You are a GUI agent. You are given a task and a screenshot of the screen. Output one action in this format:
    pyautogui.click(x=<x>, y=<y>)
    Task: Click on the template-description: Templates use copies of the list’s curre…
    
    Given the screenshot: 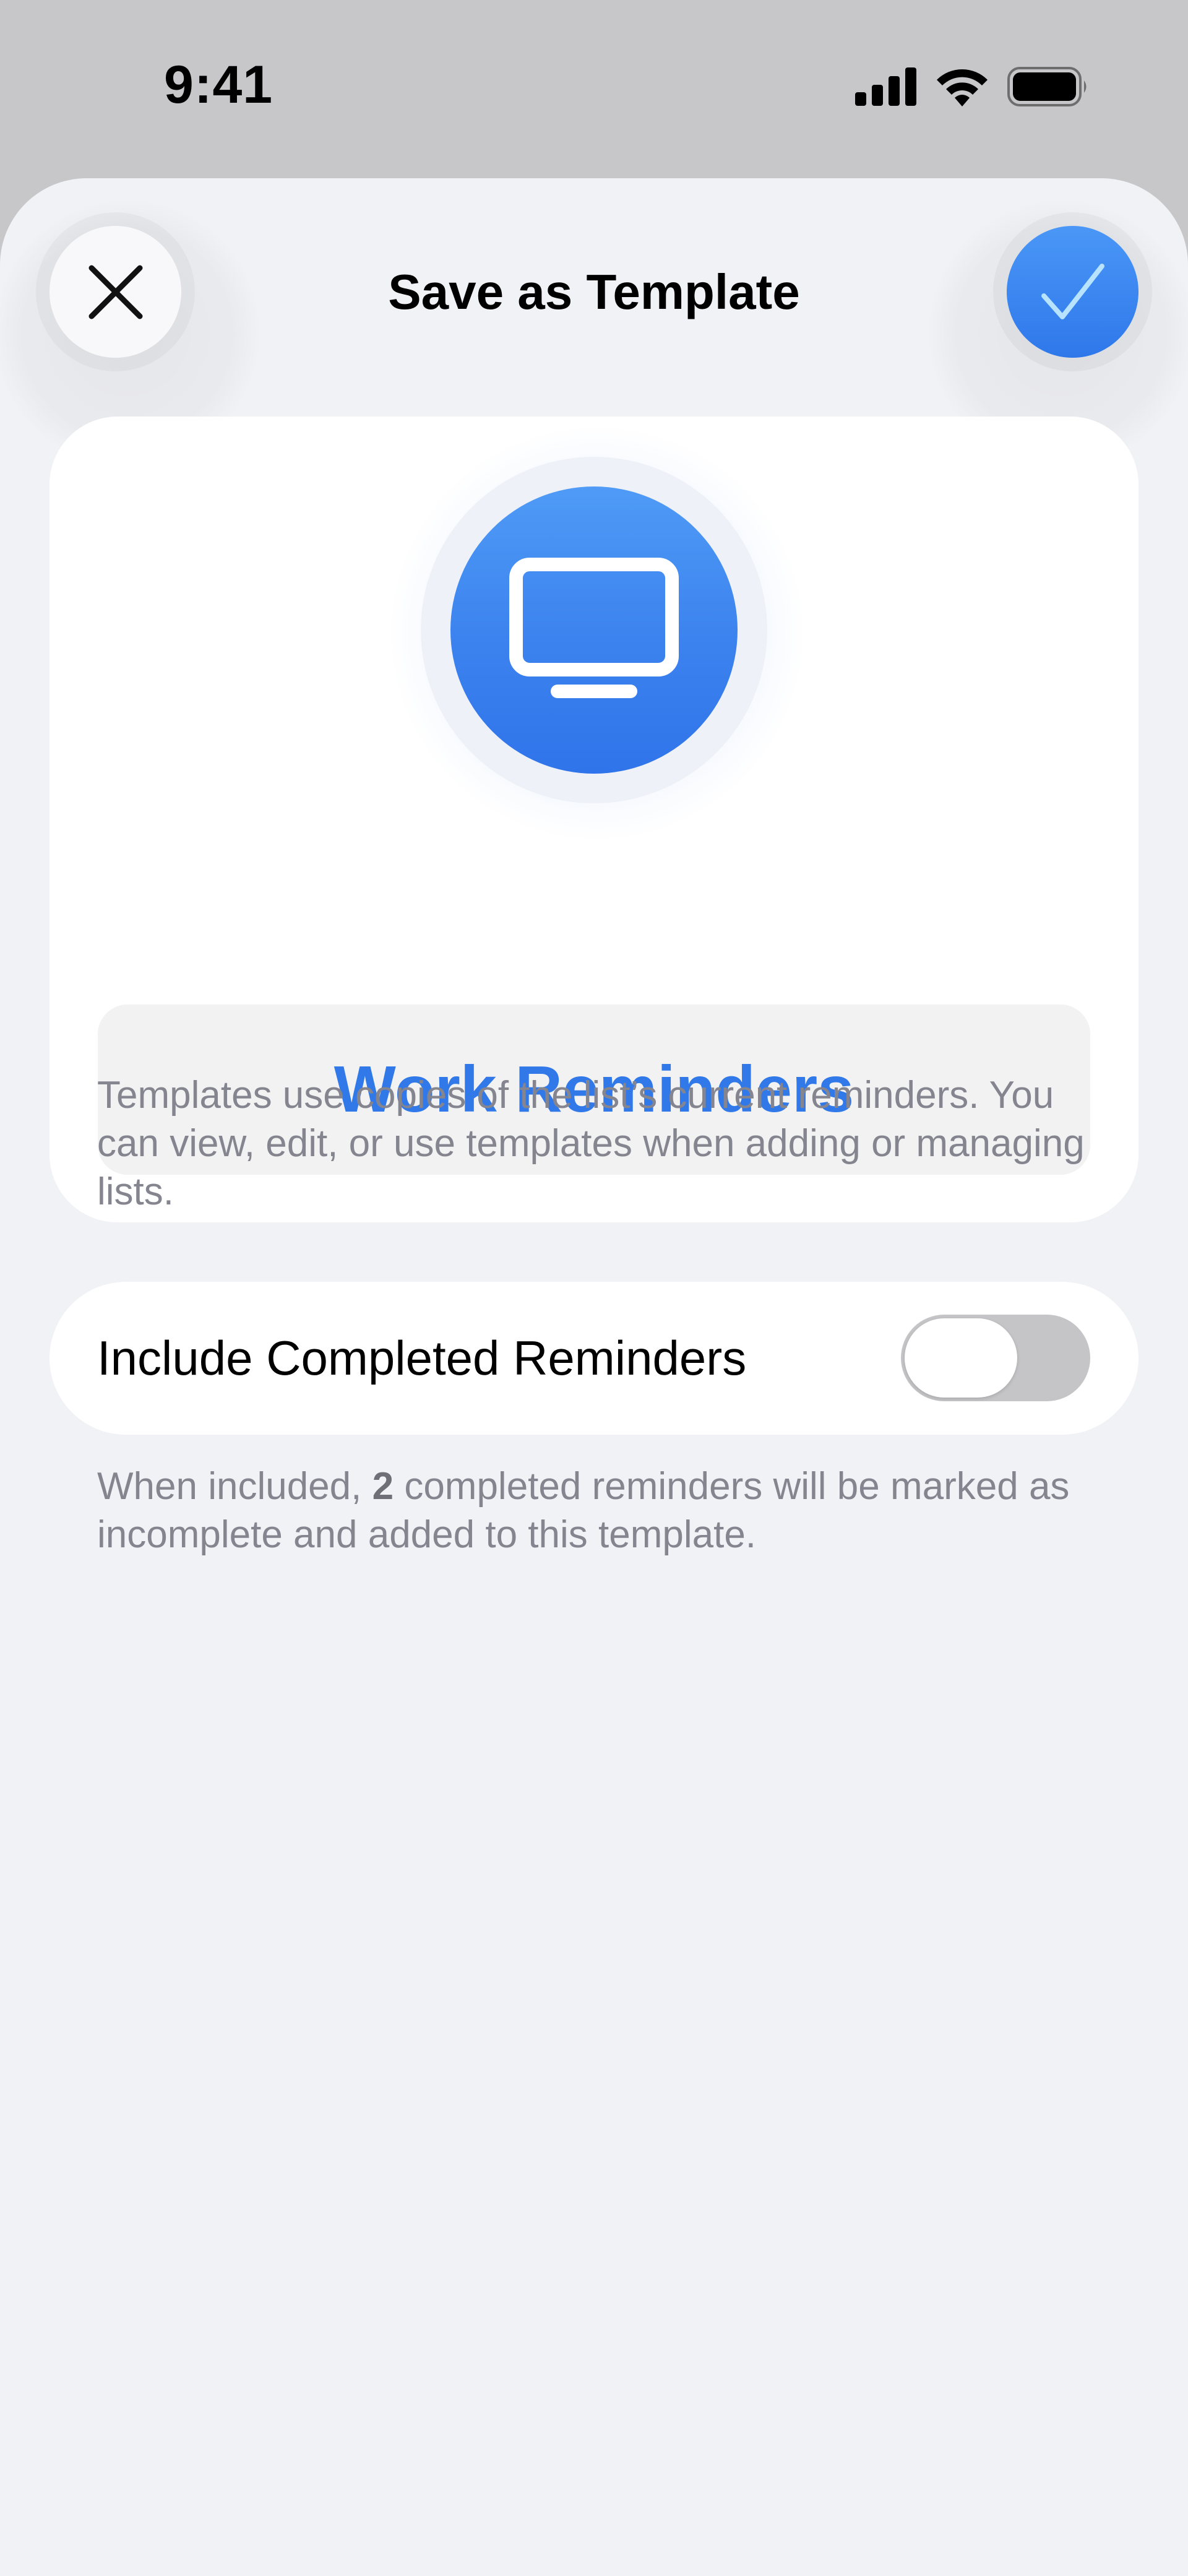 What is the action you would take?
    pyautogui.click(x=591, y=1143)
    